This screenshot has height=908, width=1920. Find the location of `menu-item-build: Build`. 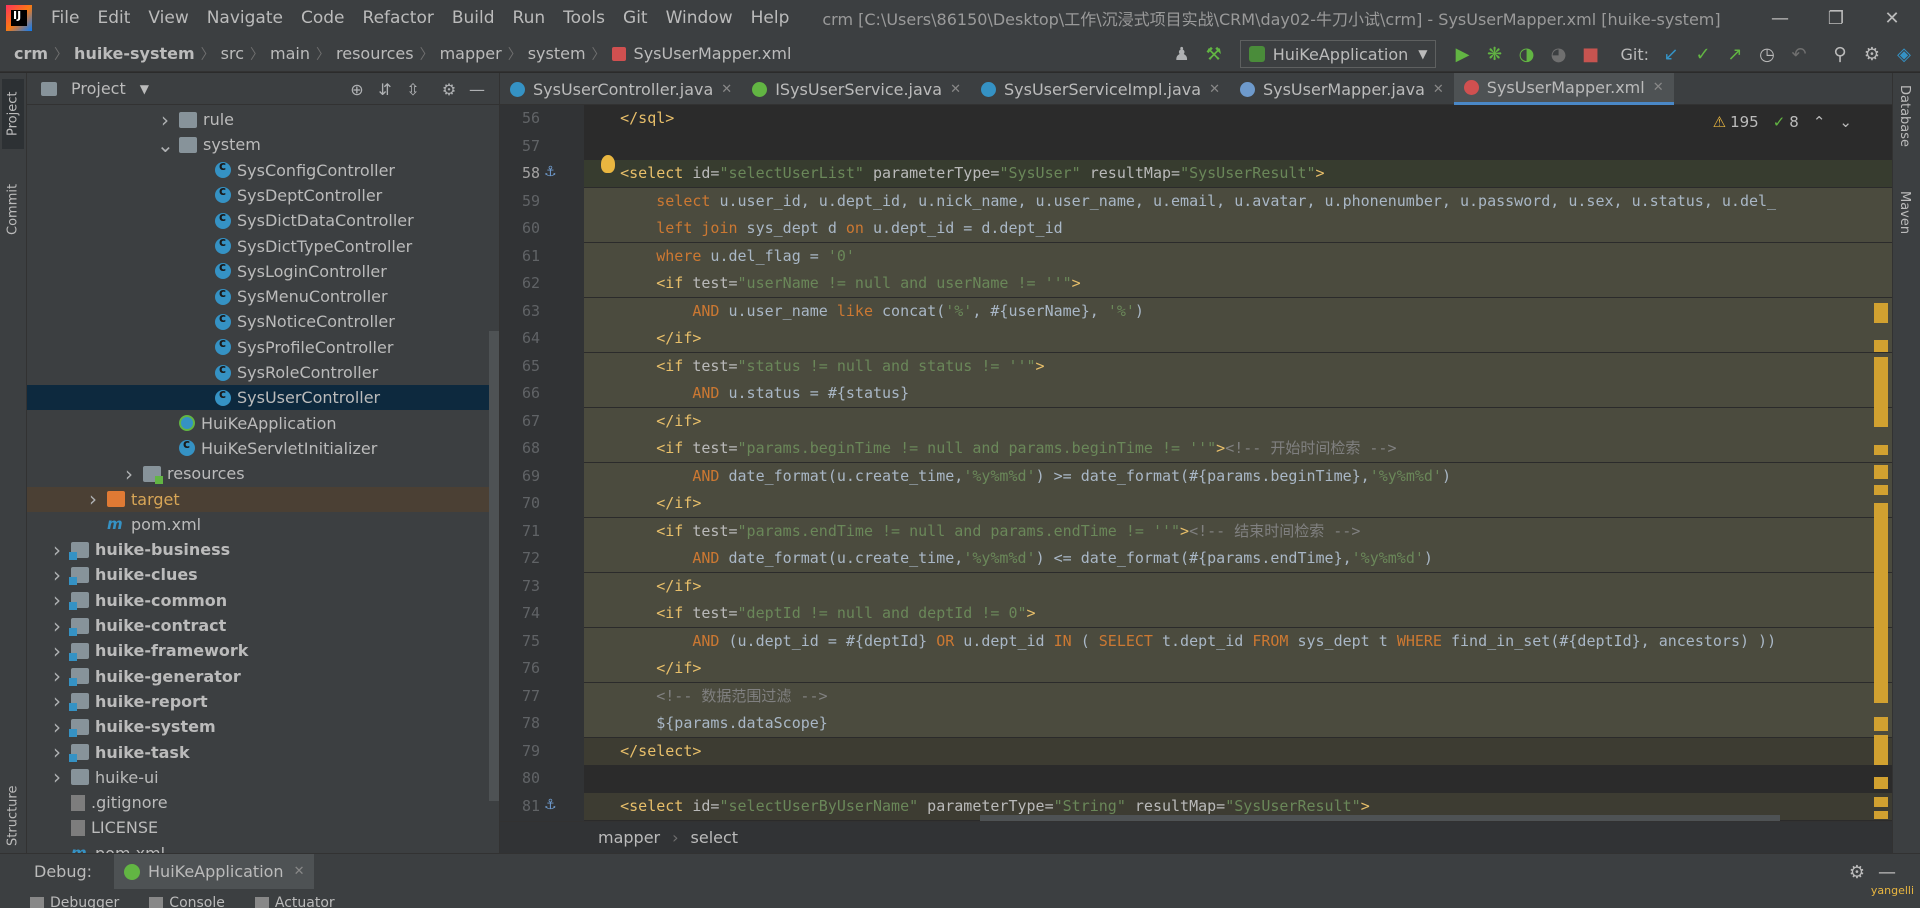

menu-item-build: Build is located at coordinates (473, 18).